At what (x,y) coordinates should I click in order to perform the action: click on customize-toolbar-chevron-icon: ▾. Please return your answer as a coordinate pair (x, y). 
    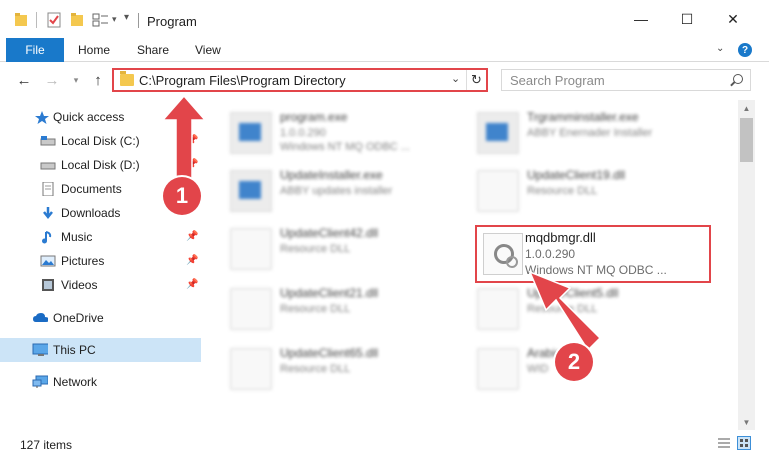
    Looking at the image, I should click on (114, 22).